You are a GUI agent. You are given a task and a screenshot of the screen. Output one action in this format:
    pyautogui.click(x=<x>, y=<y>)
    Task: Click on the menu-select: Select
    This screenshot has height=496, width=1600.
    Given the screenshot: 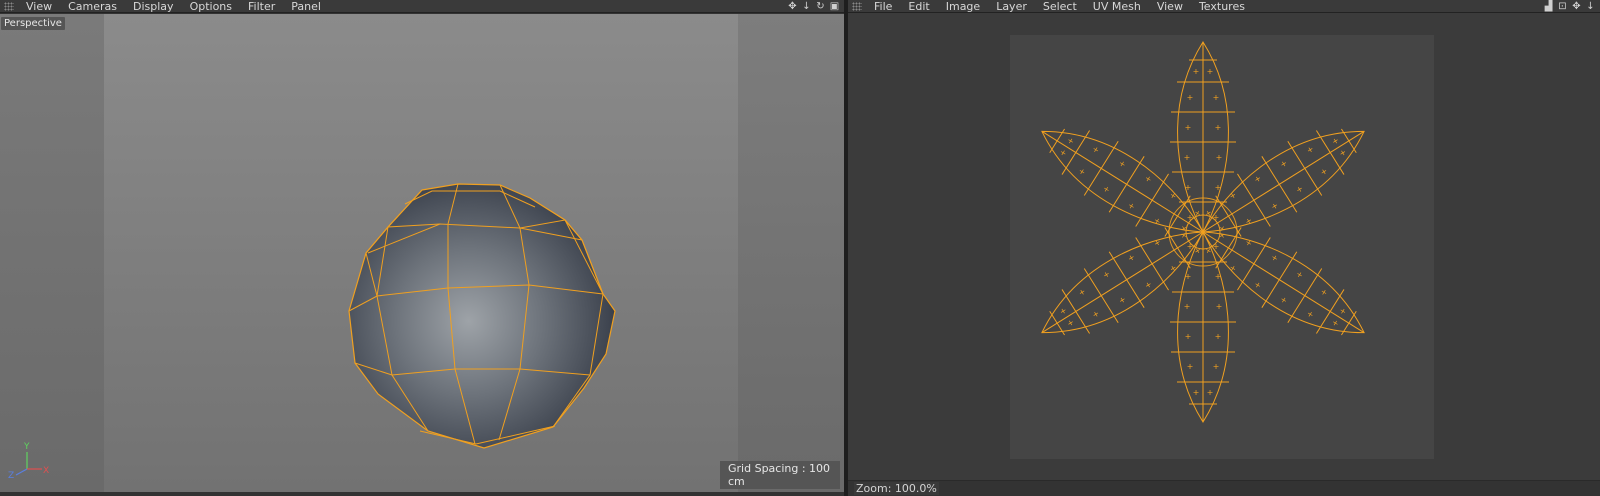 What is the action you would take?
    pyautogui.click(x=1060, y=6)
    